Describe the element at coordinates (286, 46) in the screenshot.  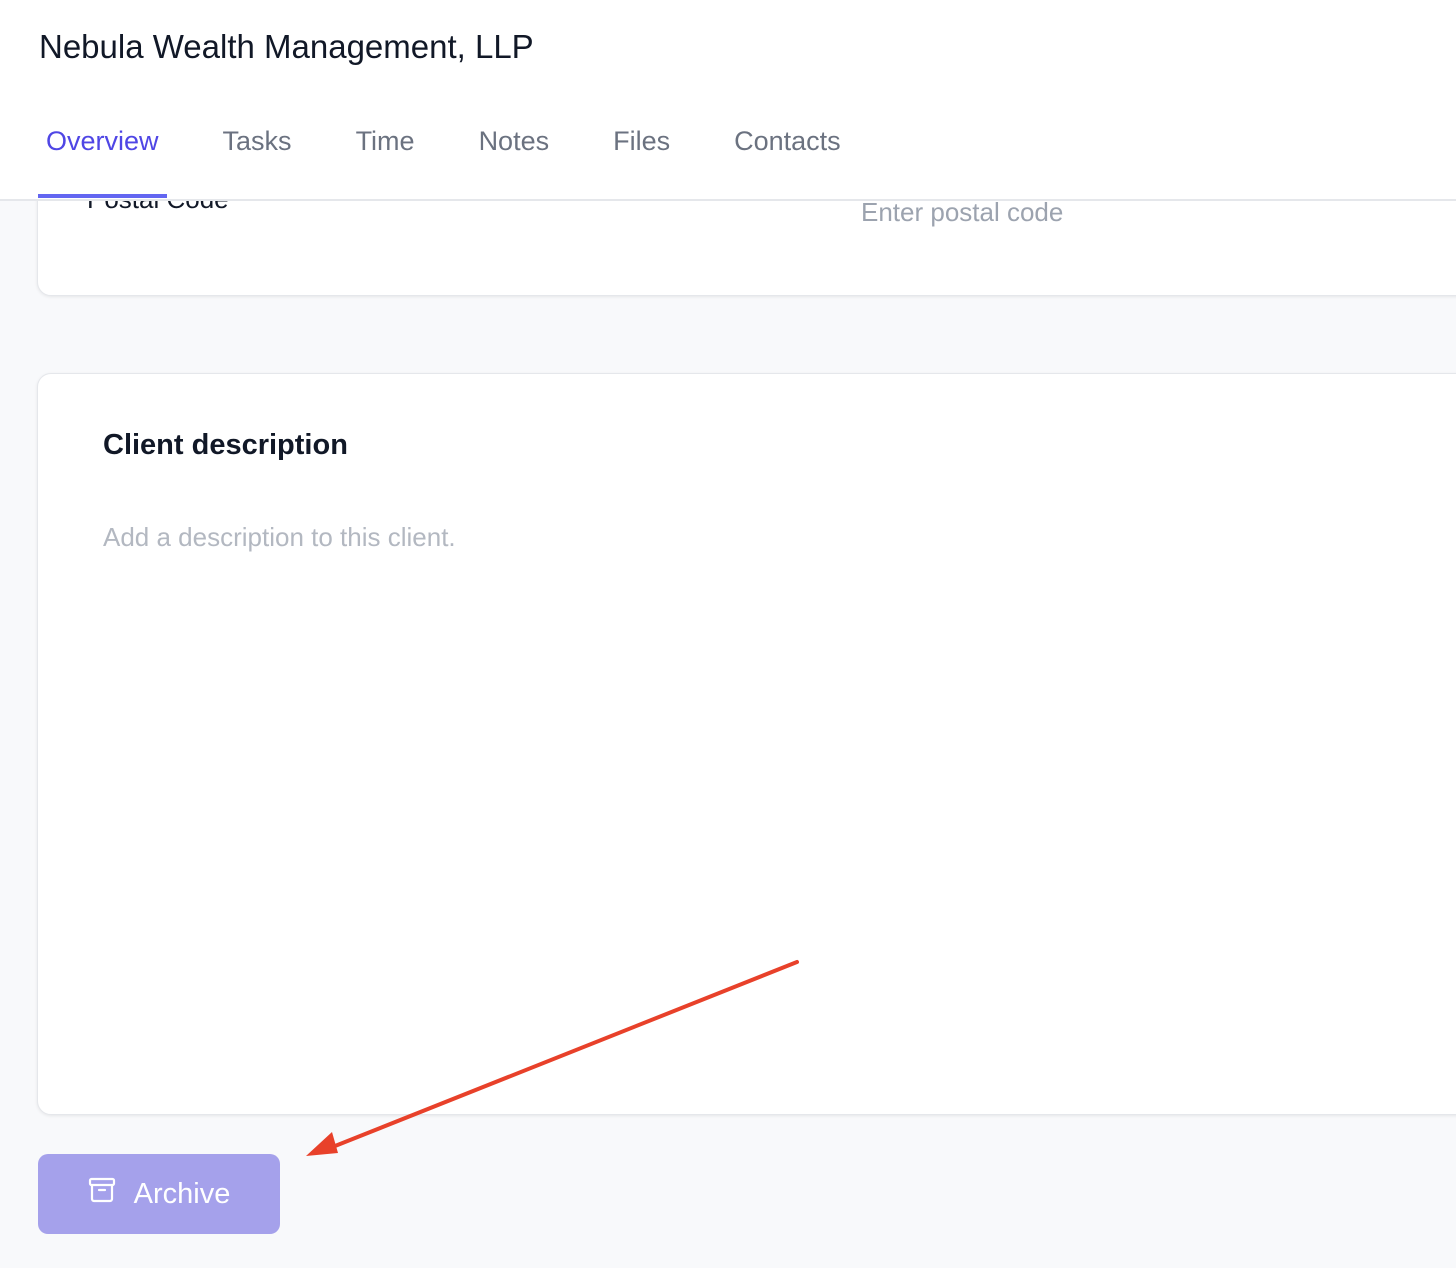
I see `page-title: Nebula Wealth Management, LLP` at that location.